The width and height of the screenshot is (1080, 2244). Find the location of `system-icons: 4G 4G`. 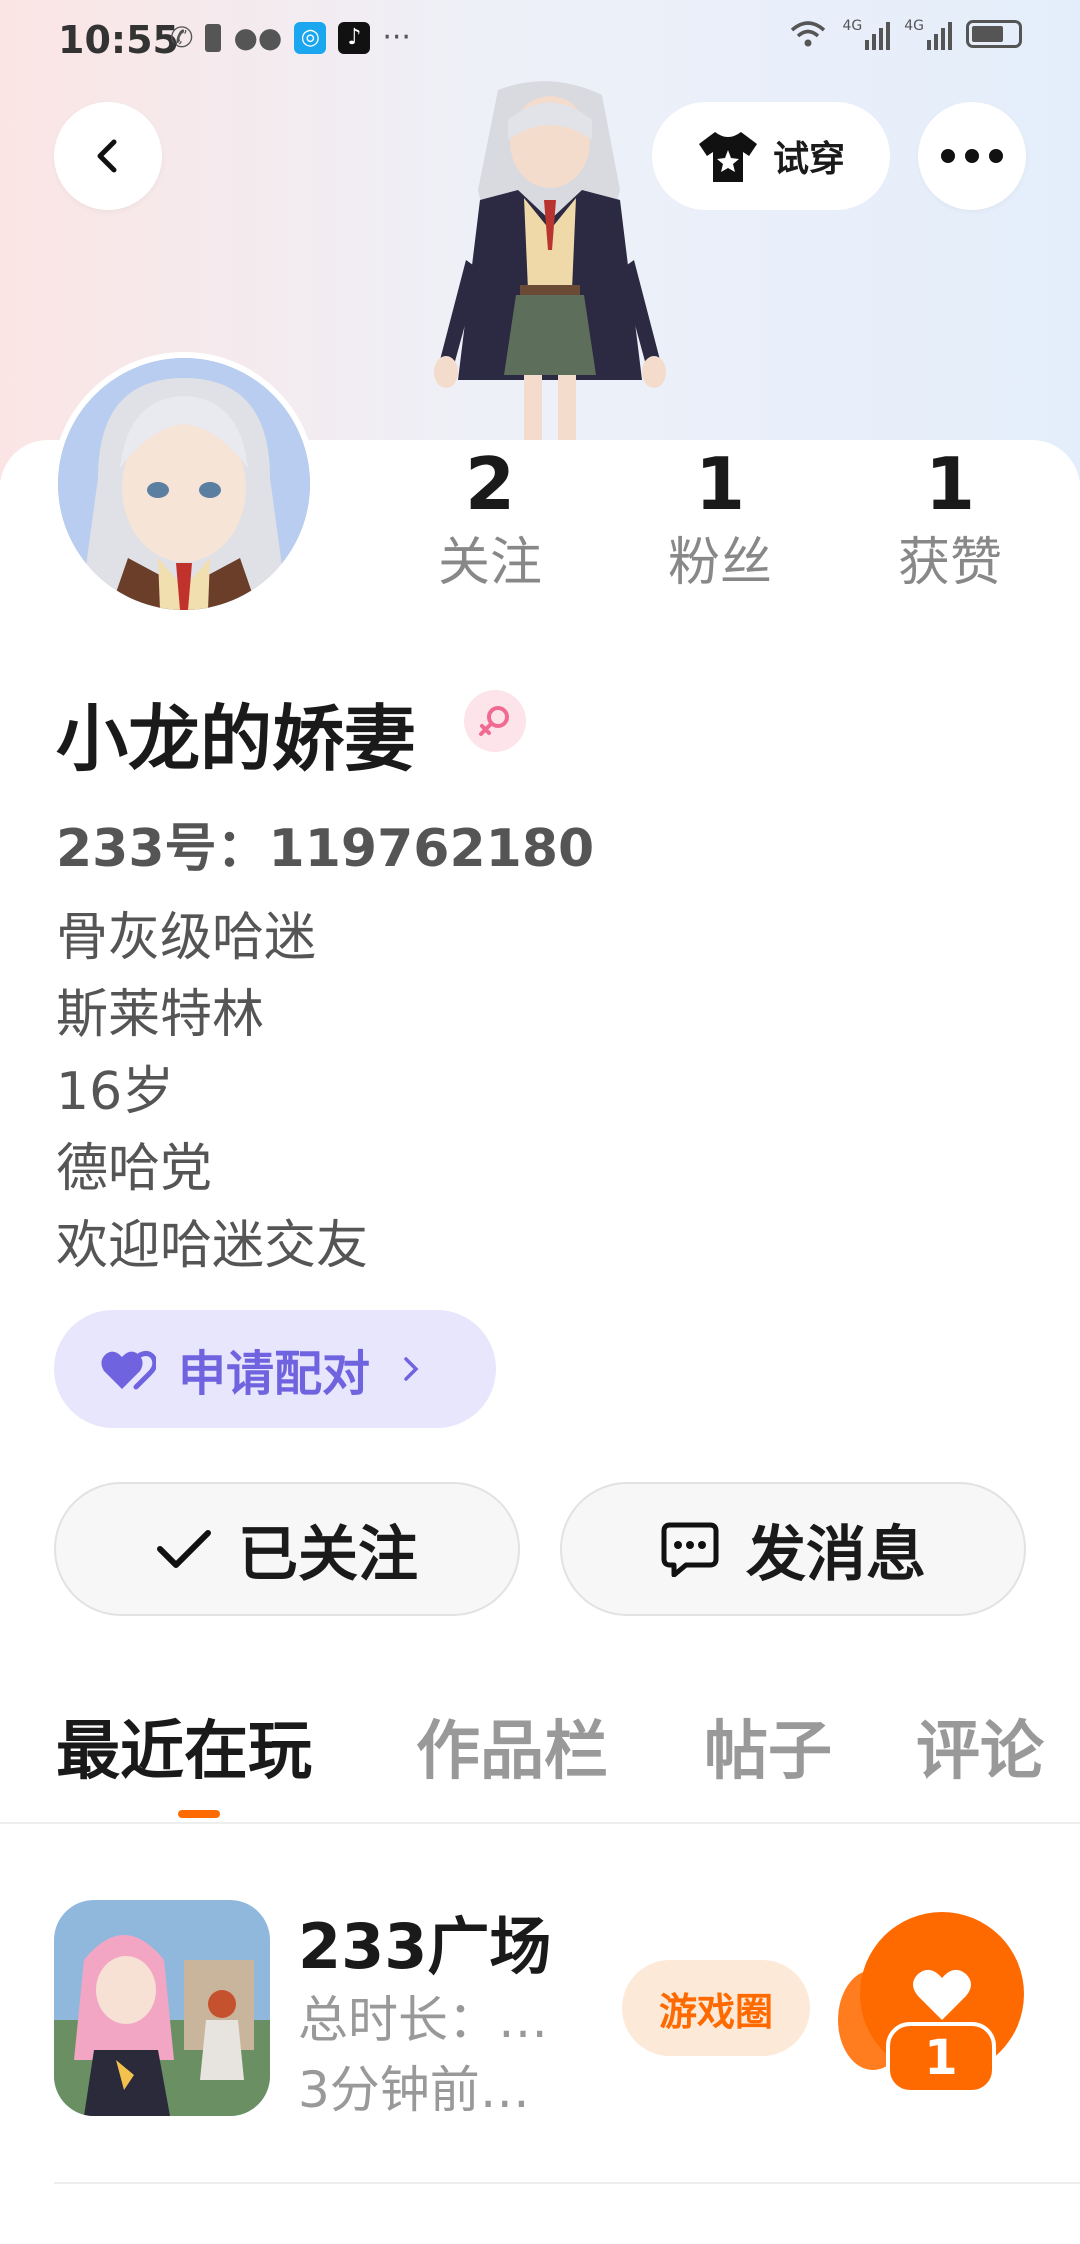

system-icons: 4G 4G is located at coordinates (905, 34).